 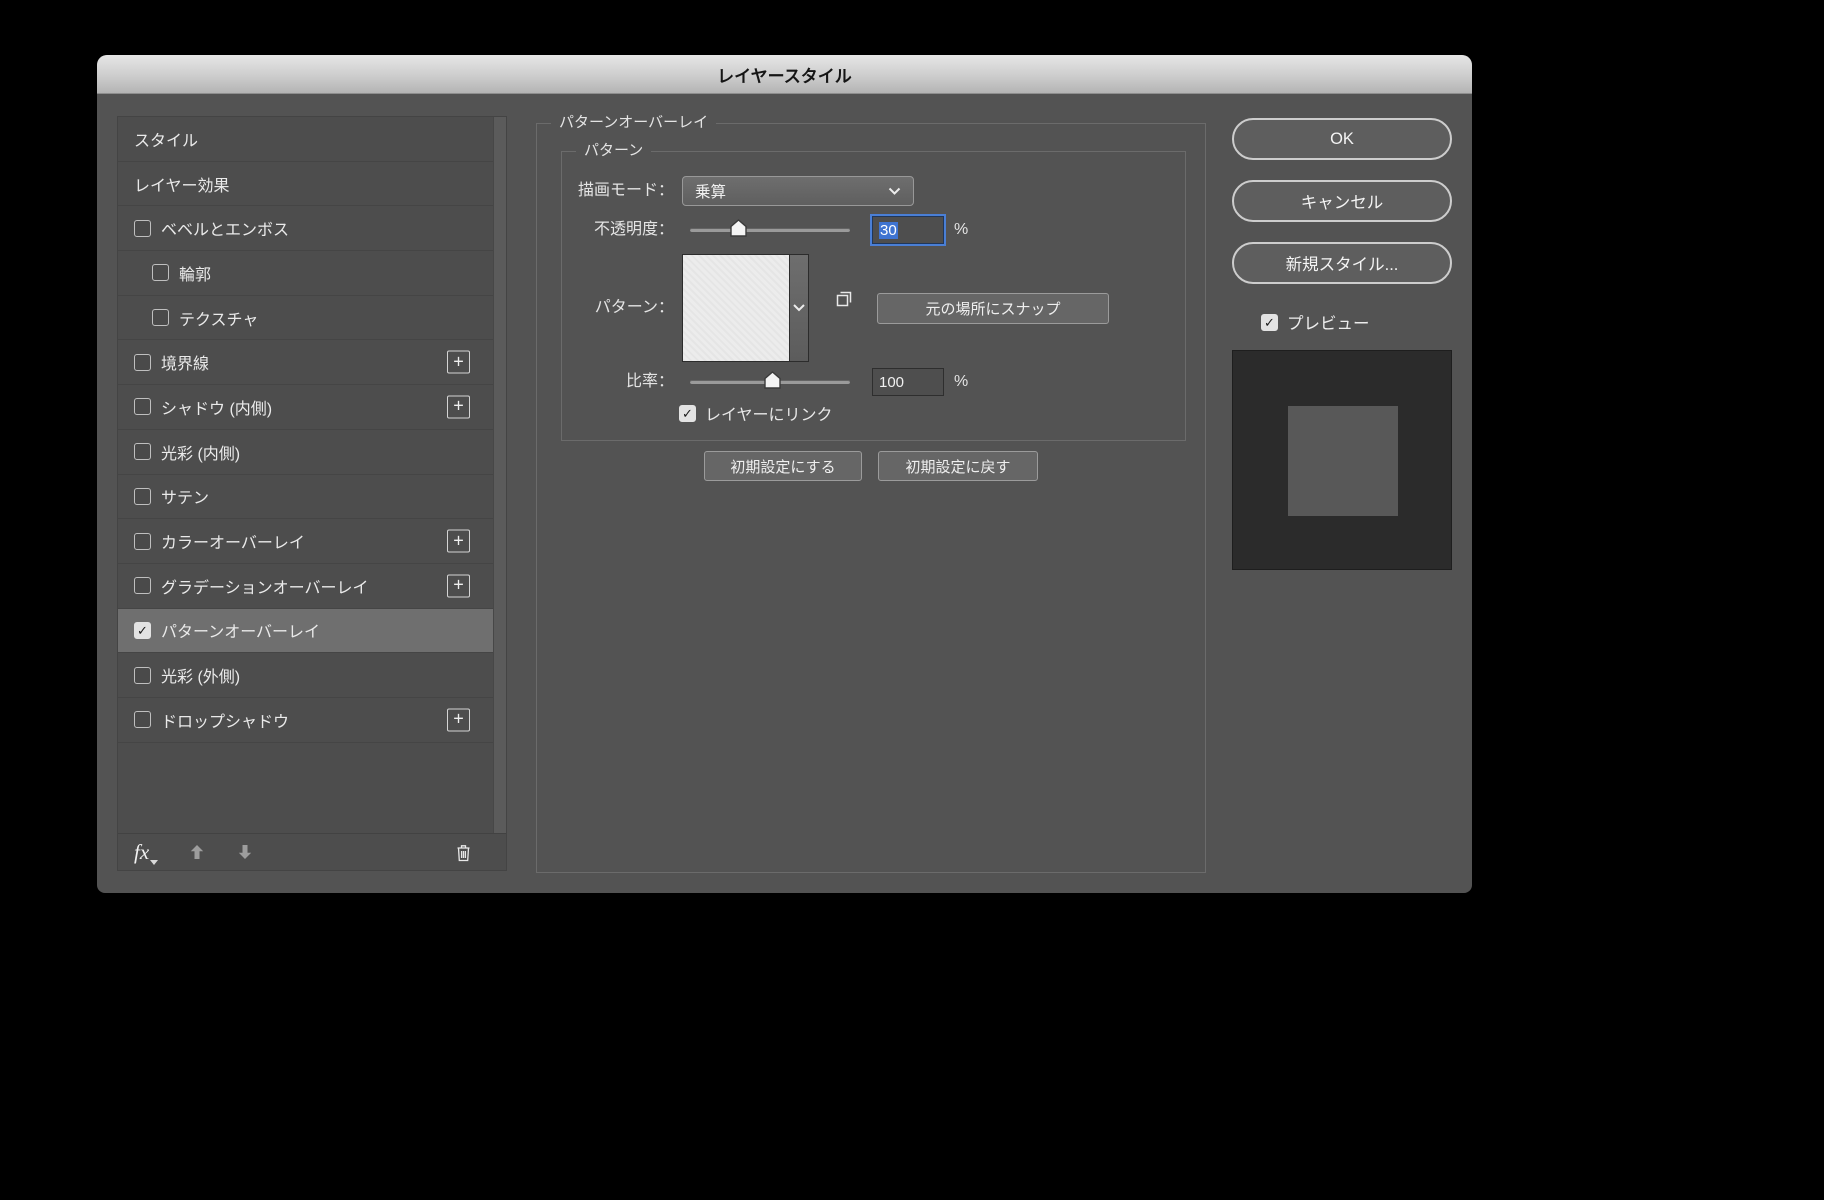 What do you see at coordinates (306, 363) in the screenshot?
I see `sidebar-item-stroke: 境界線` at bounding box center [306, 363].